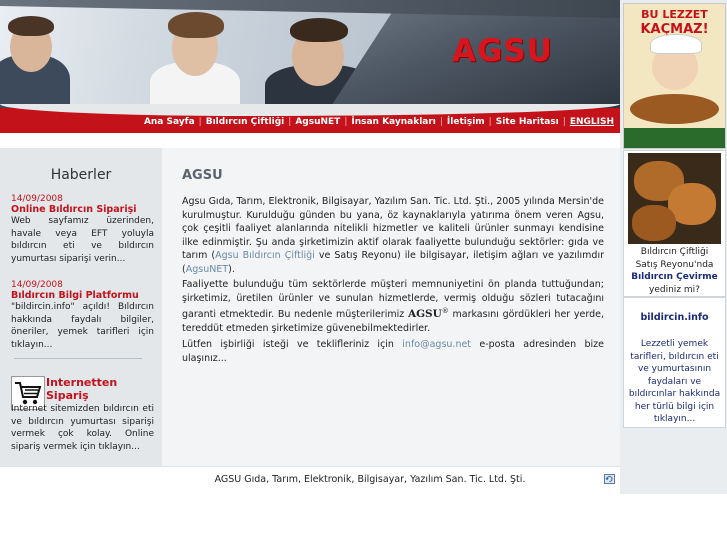 The image size is (727, 545). What do you see at coordinates (674, 138) in the screenshot?
I see `ad-footer-band` at bounding box center [674, 138].